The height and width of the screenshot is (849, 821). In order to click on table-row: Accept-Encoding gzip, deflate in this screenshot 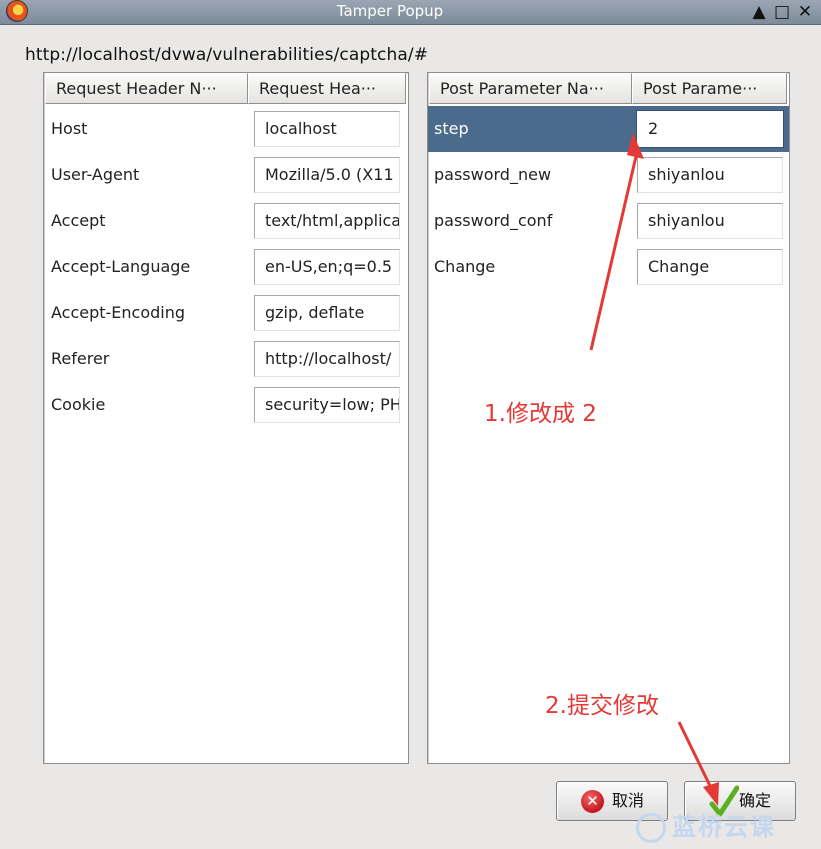, I will do `click(226, 313)`.